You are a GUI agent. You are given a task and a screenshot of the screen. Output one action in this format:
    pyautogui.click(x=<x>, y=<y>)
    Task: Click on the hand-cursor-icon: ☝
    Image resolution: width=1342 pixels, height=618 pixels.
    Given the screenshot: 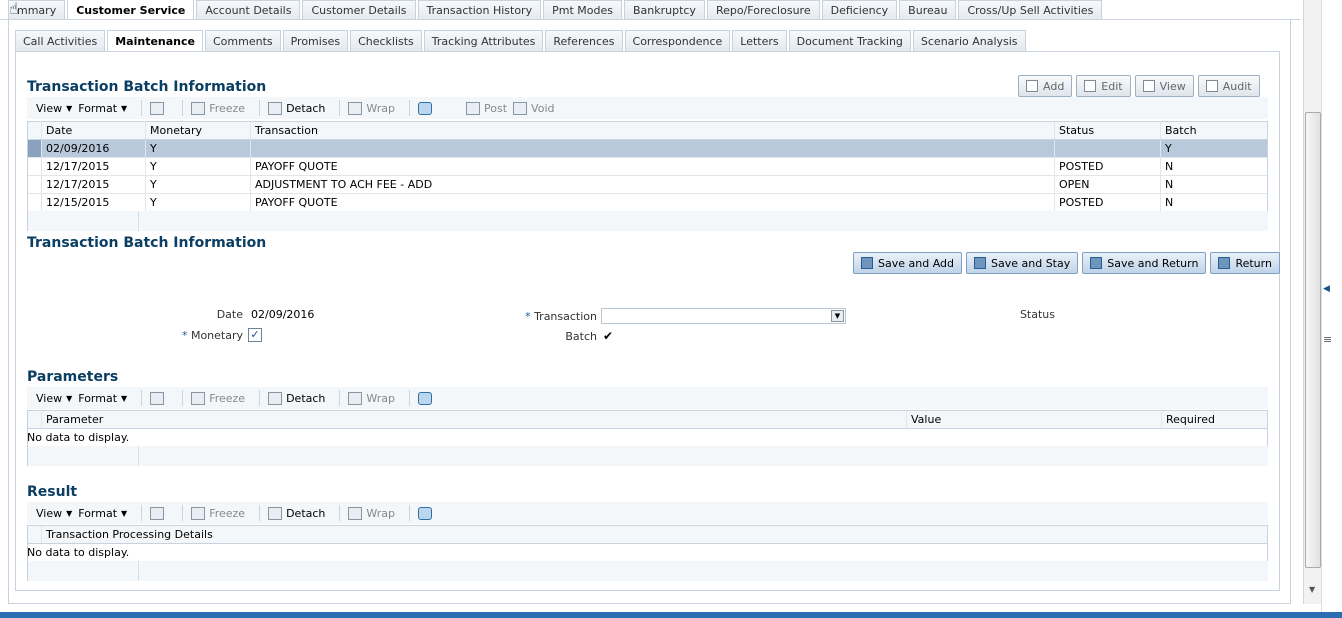 What is the action you would take?
    pyautogui.click(x=14, y=9)
    